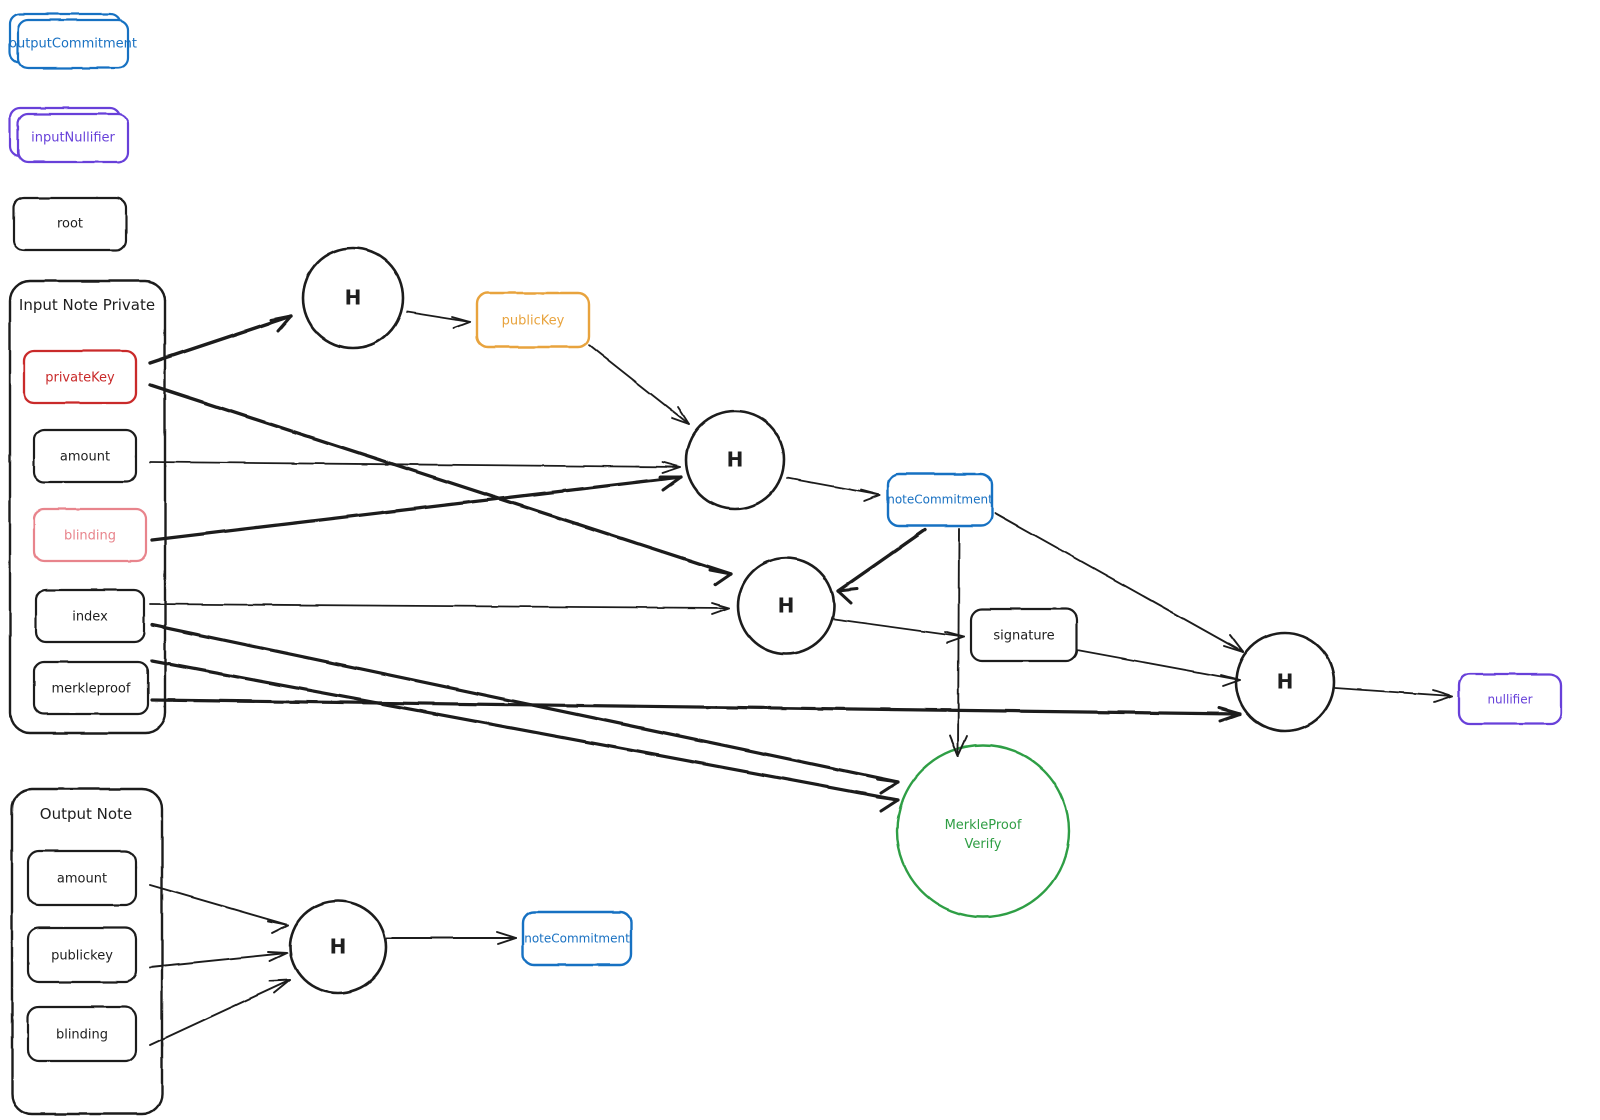 The image size is (1600, 1120). What do you see at coordinates (881, 566) in the screenshot?
I see `edge-notecommitment-to-h-sig` at bounding box center [881, 566].